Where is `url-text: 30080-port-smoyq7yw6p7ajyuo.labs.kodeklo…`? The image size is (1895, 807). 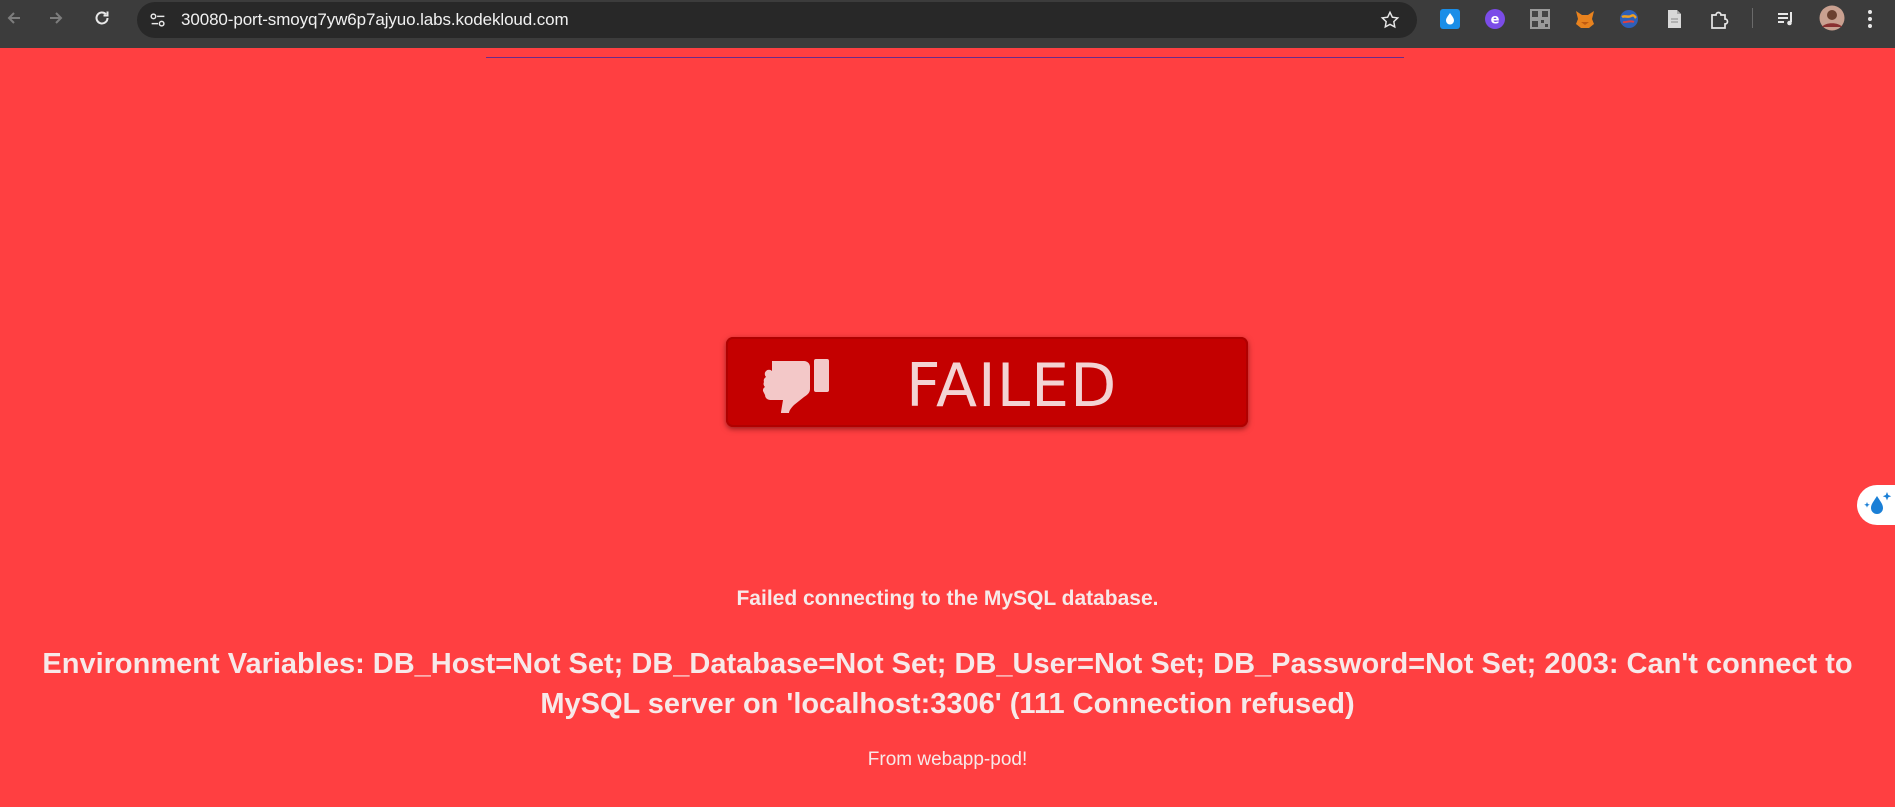 url-text: 30080-port-smoyq7yw6p7ajyuo.labs.kodeklo… is located at coordinates (375, 20).